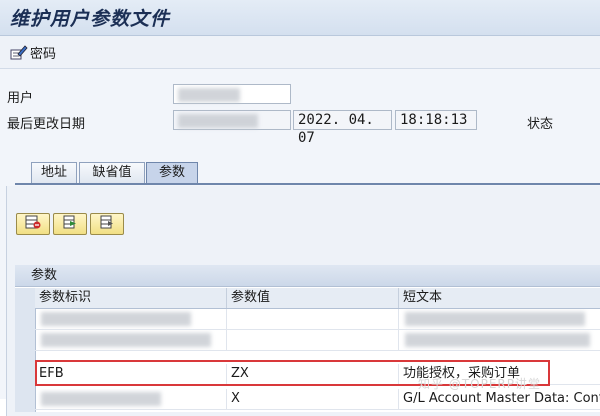 The height and width of the screenshot is (416, 600). What do you see at coordinates (479, 384) in the screenshot?
I see `watermark: 知乎 @TOPERP讲堂` at bounding box center [479, 384].